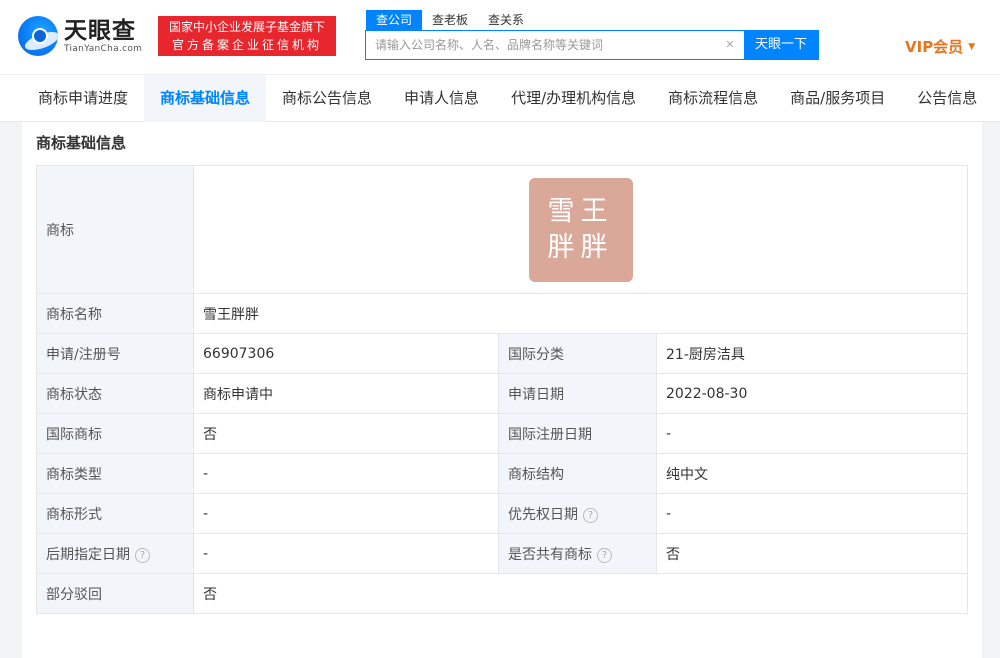 The image size is (1000, 658). Describe the element at coordinates (205, 98) in the screenshot. I see `tab-basic-info: 商标基础信息` at that location.